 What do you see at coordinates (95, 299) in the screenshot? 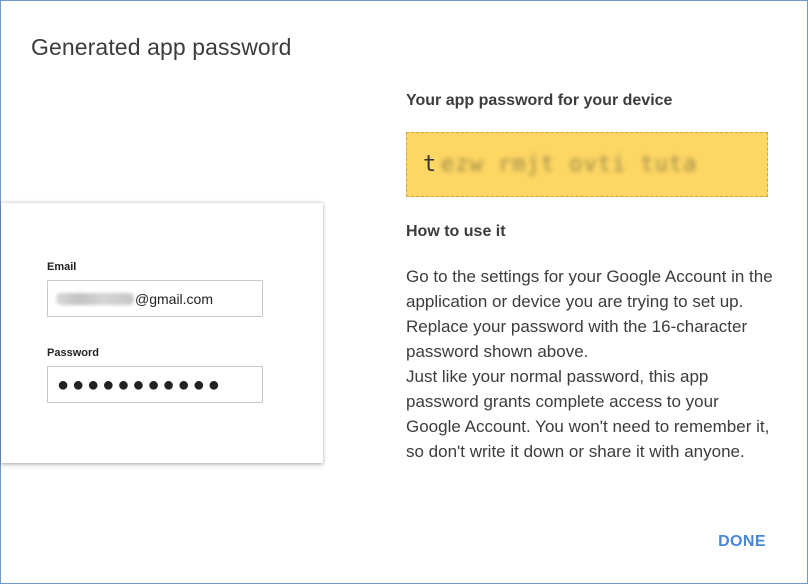
I see `redacted-username` at bounding box center [95, 299].